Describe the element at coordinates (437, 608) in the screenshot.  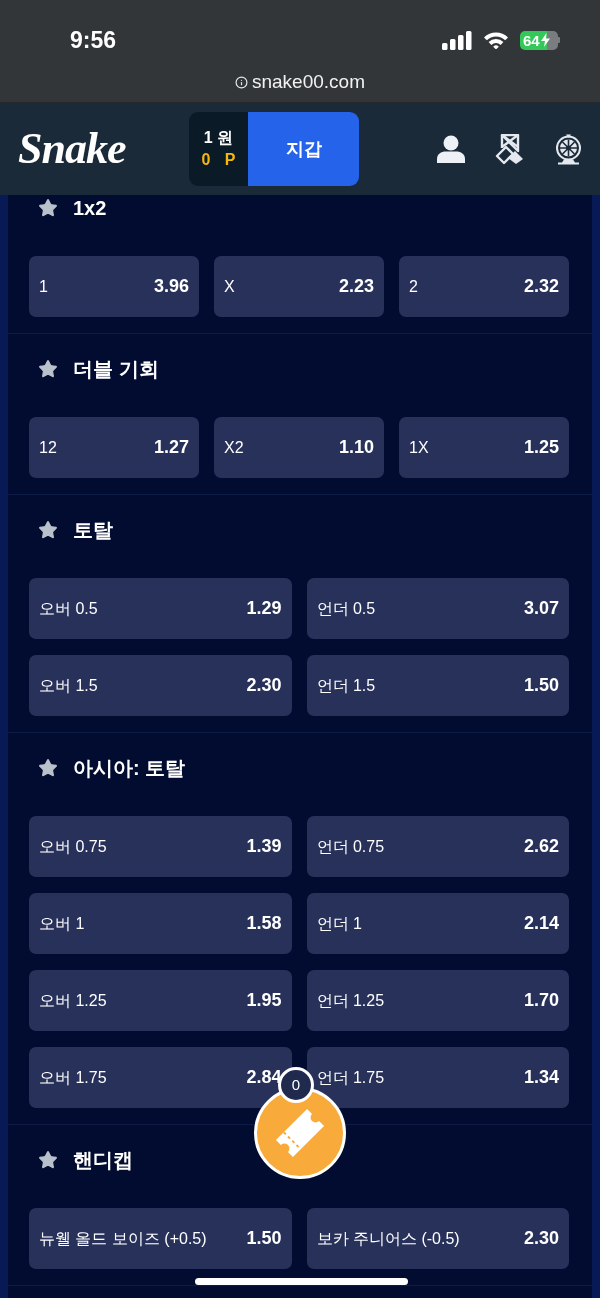
I see `odds-button: 언더 0.5 3.07` at that location.